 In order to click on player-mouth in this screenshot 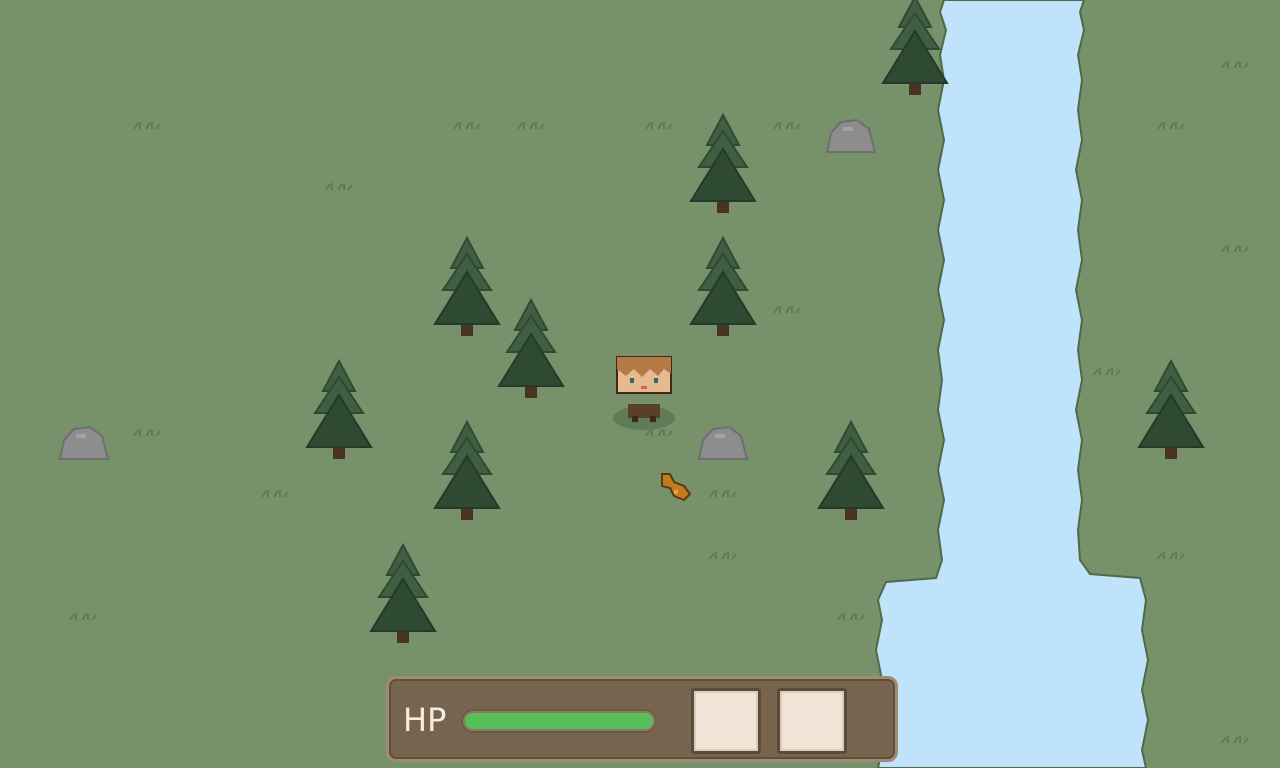, I will do `click(644, 387)`.